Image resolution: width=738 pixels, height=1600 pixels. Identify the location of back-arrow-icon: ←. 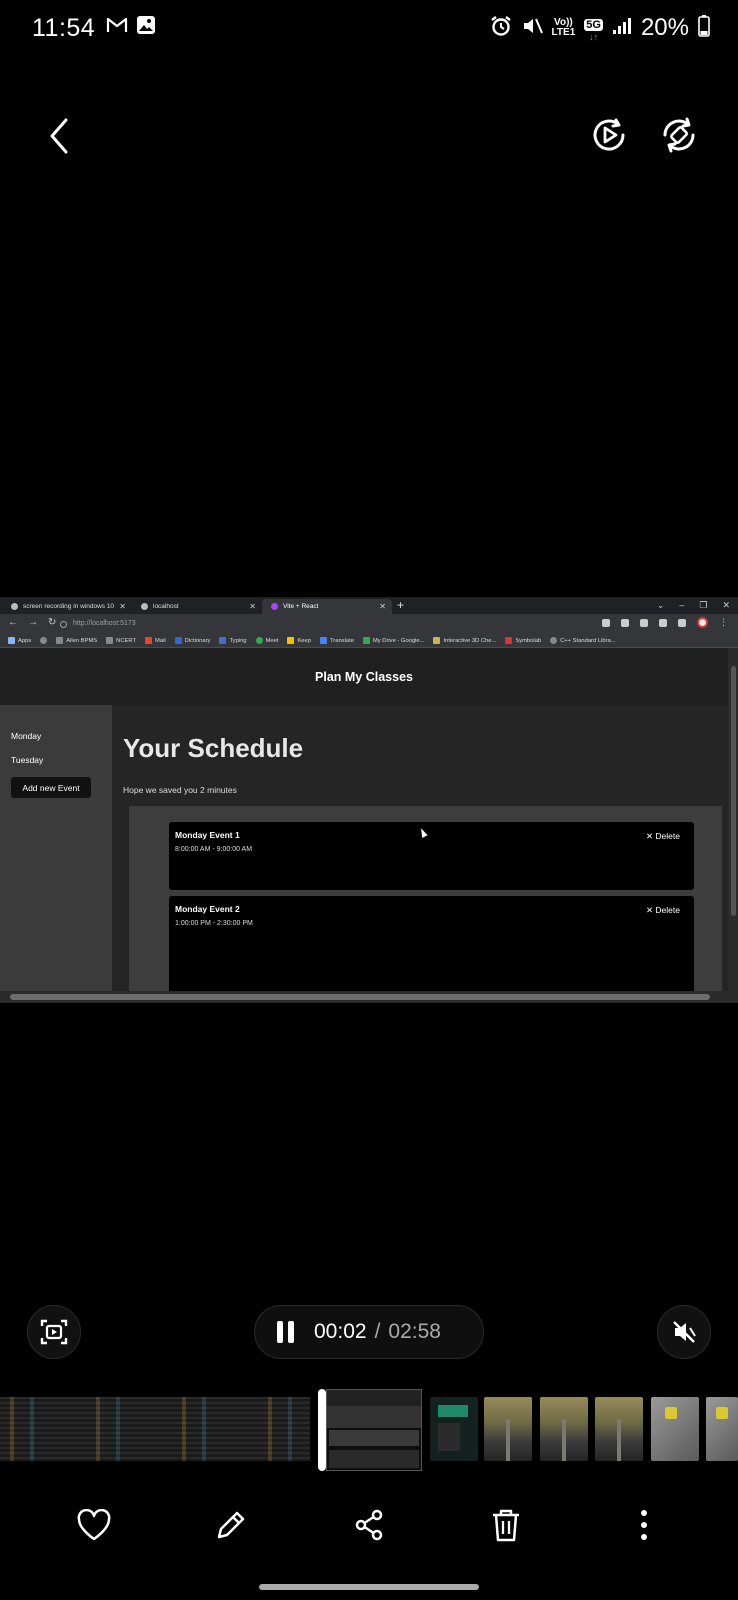
(13, 622).